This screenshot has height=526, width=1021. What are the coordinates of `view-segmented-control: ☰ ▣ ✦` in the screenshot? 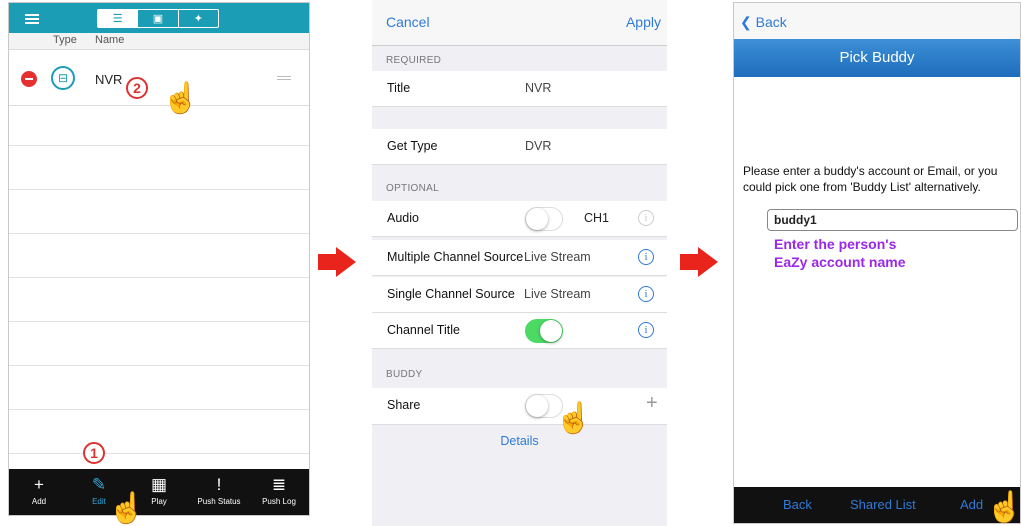 It's located at (158, 18).